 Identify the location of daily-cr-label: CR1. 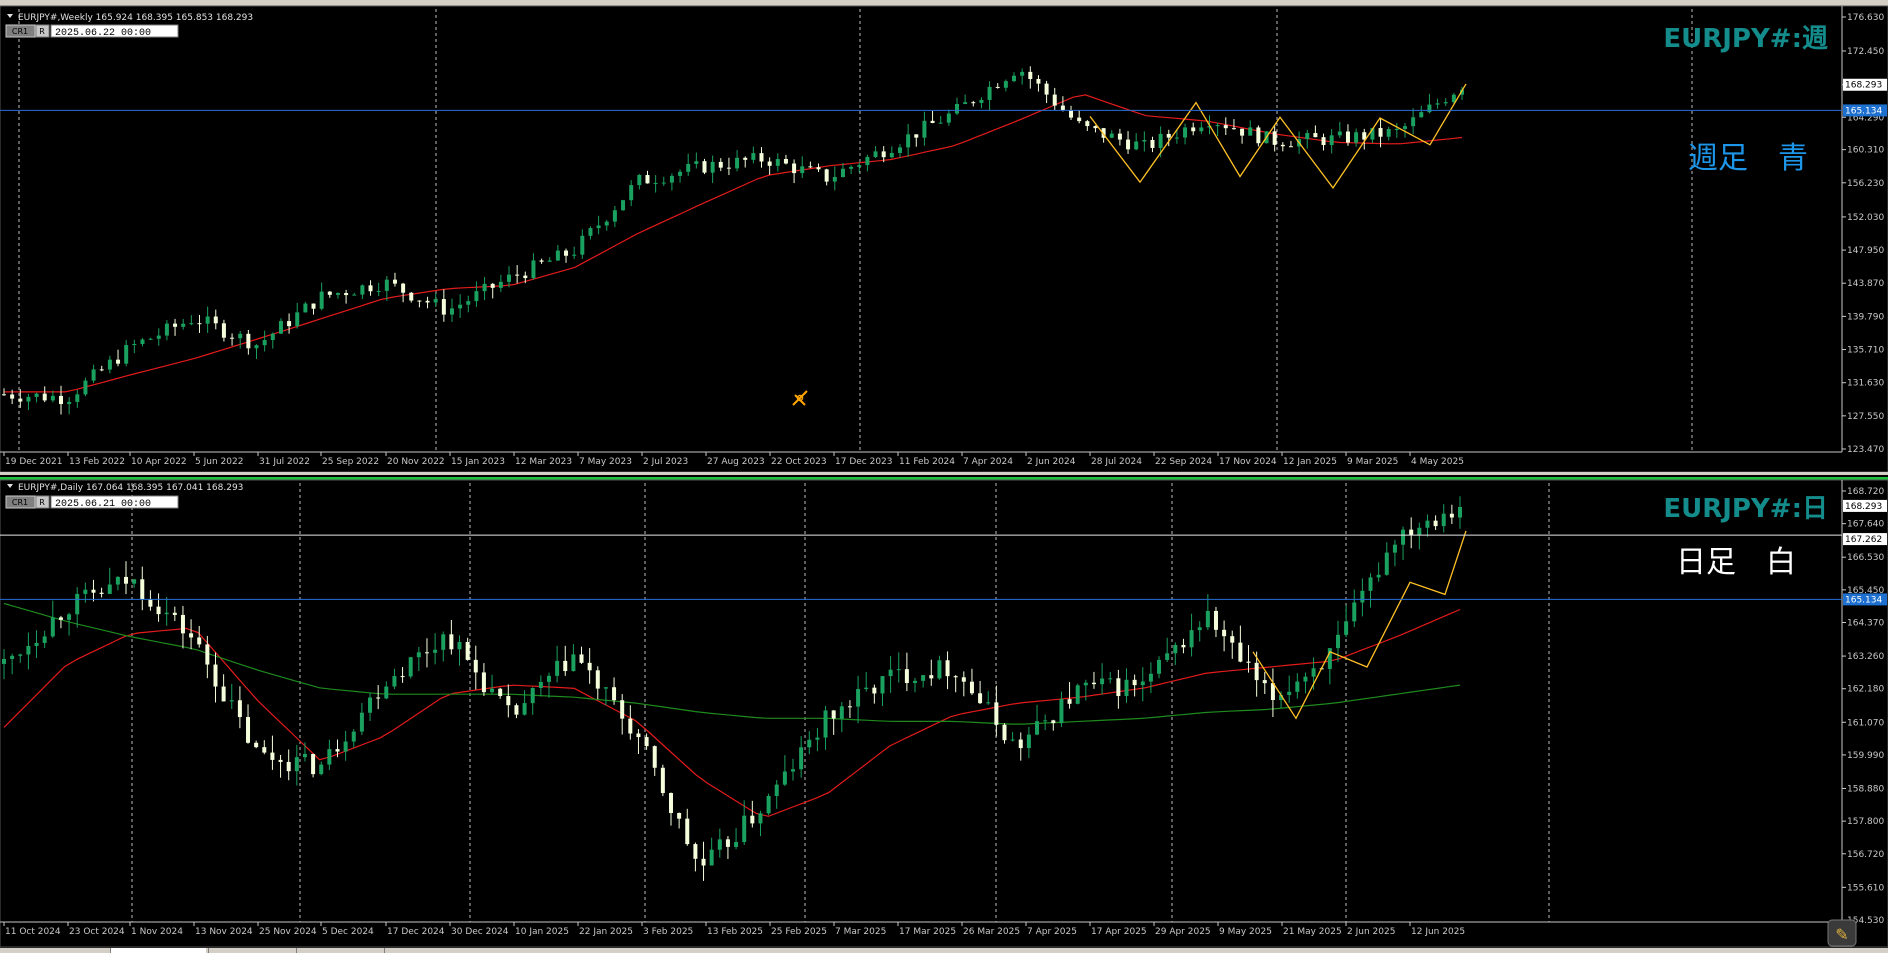
(20, 502).